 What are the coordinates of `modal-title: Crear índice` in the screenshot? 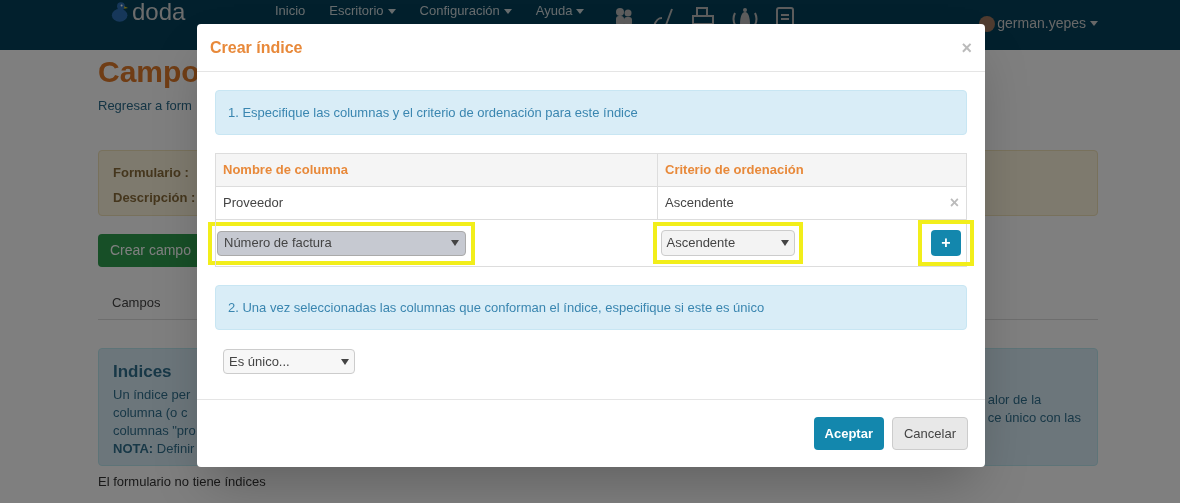 It's located at (256, 47).